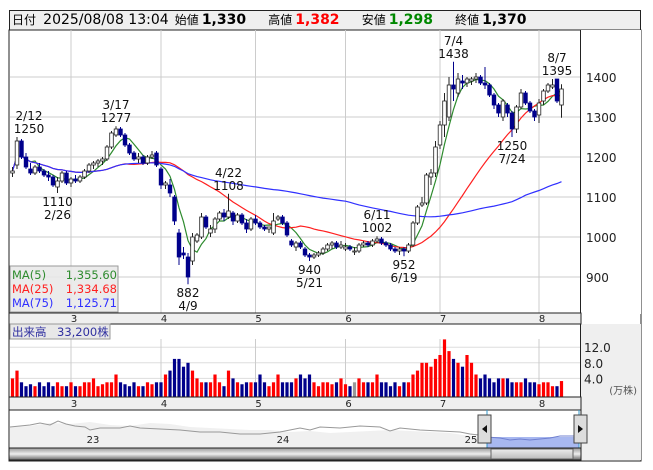 The width and height of the screenshot is (653, 470). Describe the element at coordinates (187, 306) in the screenshot. I see `annotation-date: 4/9` at that location.